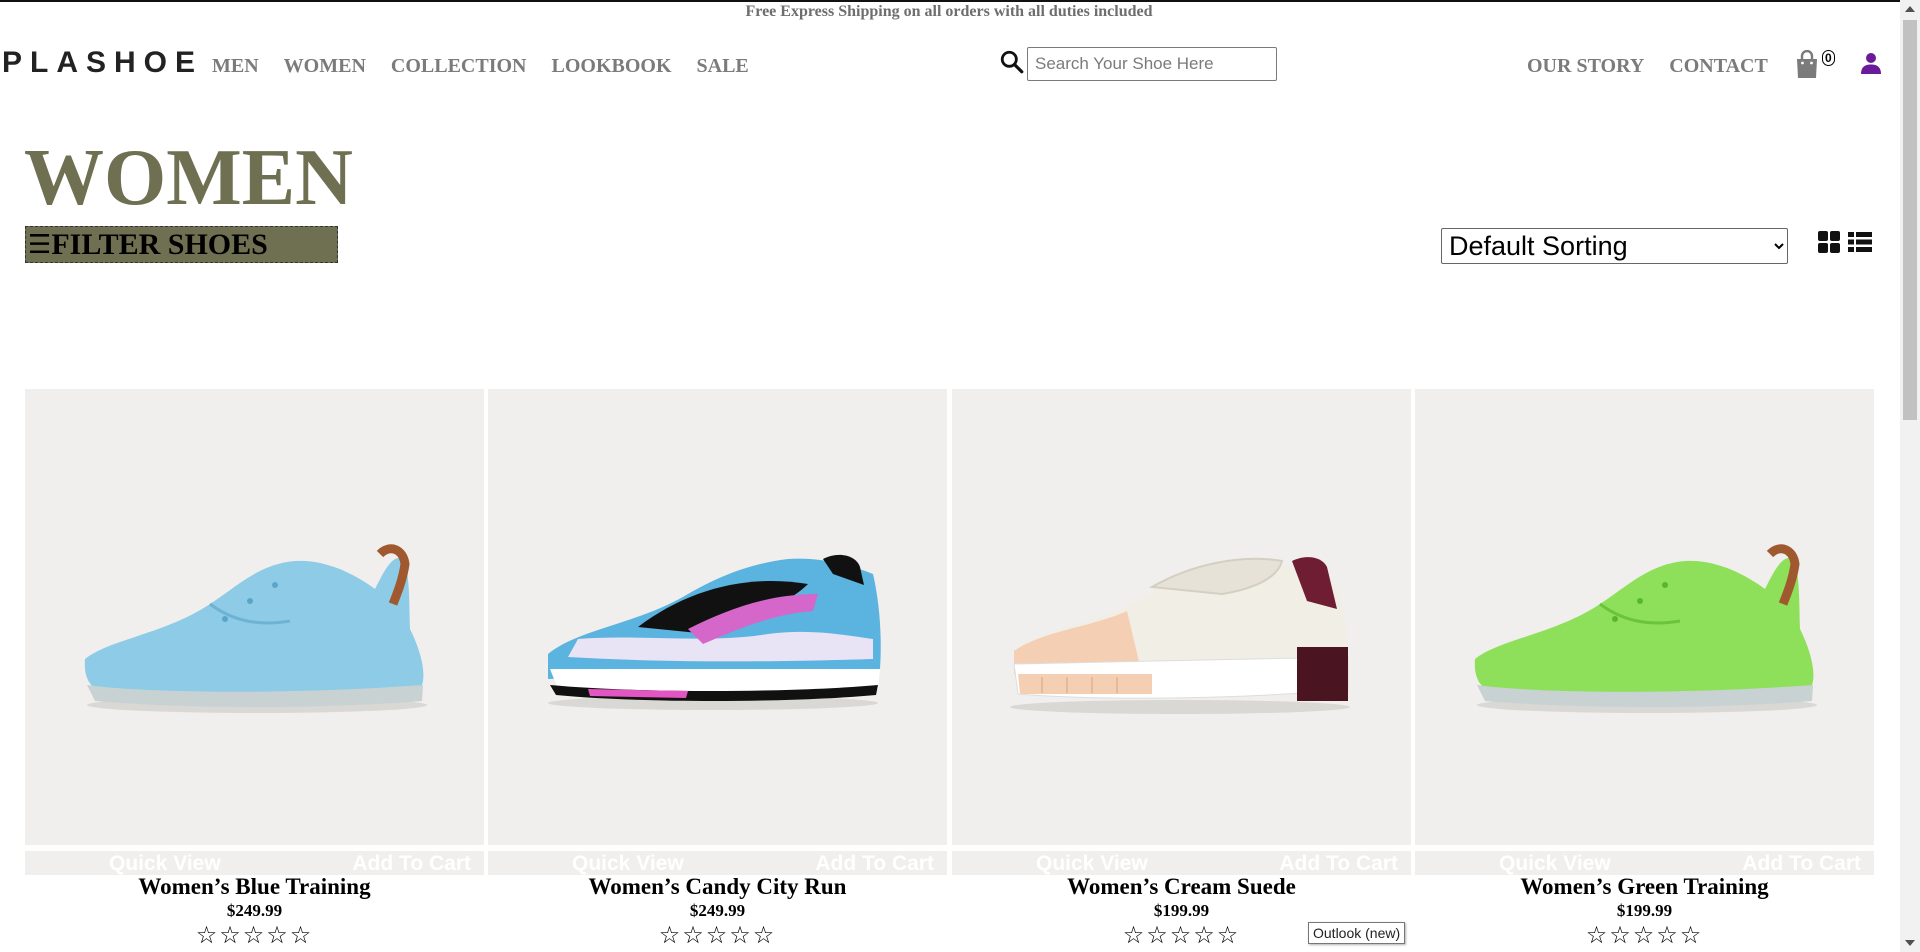 The width and height of the screenshot is (1920, 952). Describe the element at coordinates (1860, 242) in the screenshot. I see `list-view-icon` at that location.